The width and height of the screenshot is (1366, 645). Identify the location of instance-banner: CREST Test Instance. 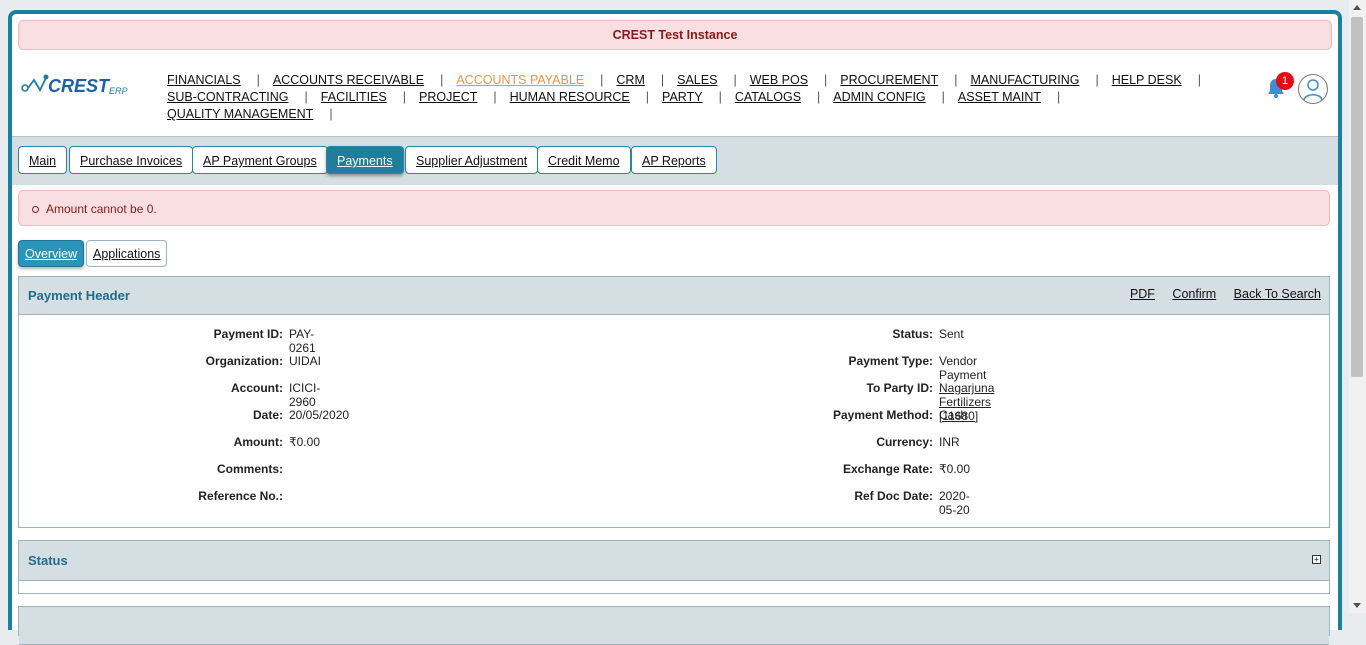
(675, 35).